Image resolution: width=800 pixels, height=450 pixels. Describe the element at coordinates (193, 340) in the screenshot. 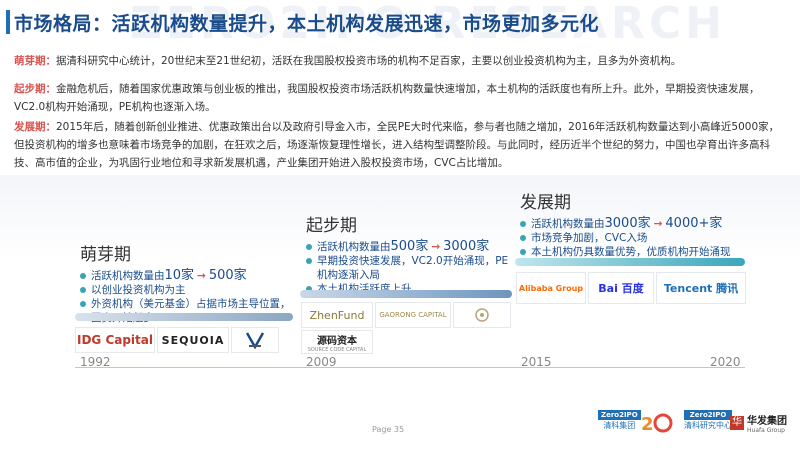

I see `sequoia-logo: SEQUOIA` at that location.